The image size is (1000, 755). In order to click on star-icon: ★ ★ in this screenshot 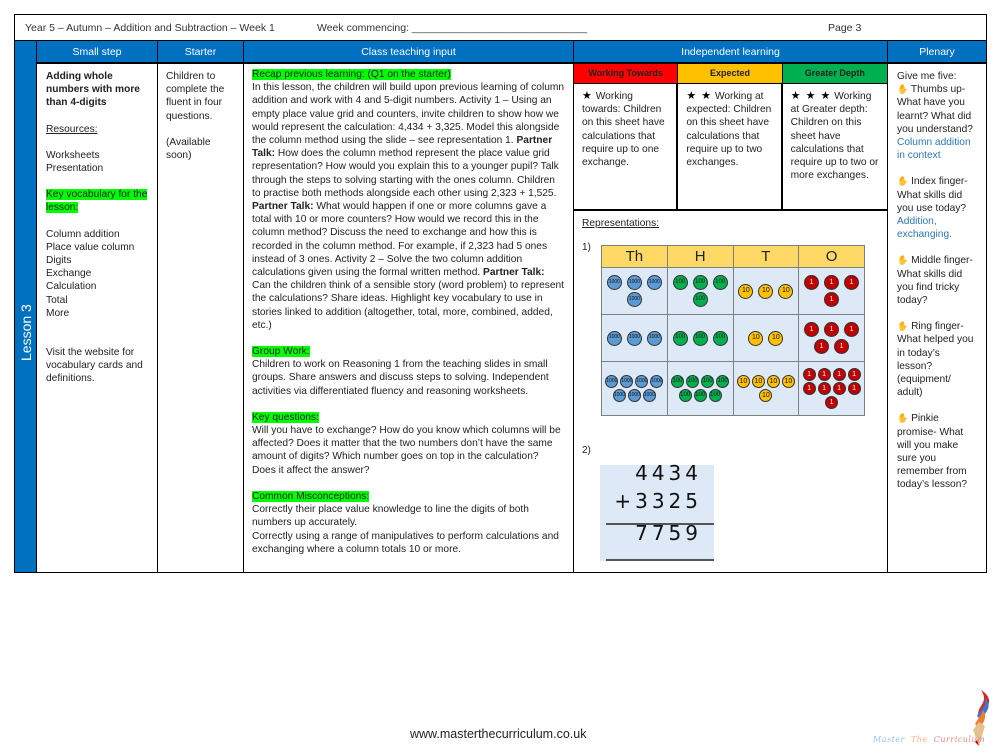, I will do `click(699, 96)`.